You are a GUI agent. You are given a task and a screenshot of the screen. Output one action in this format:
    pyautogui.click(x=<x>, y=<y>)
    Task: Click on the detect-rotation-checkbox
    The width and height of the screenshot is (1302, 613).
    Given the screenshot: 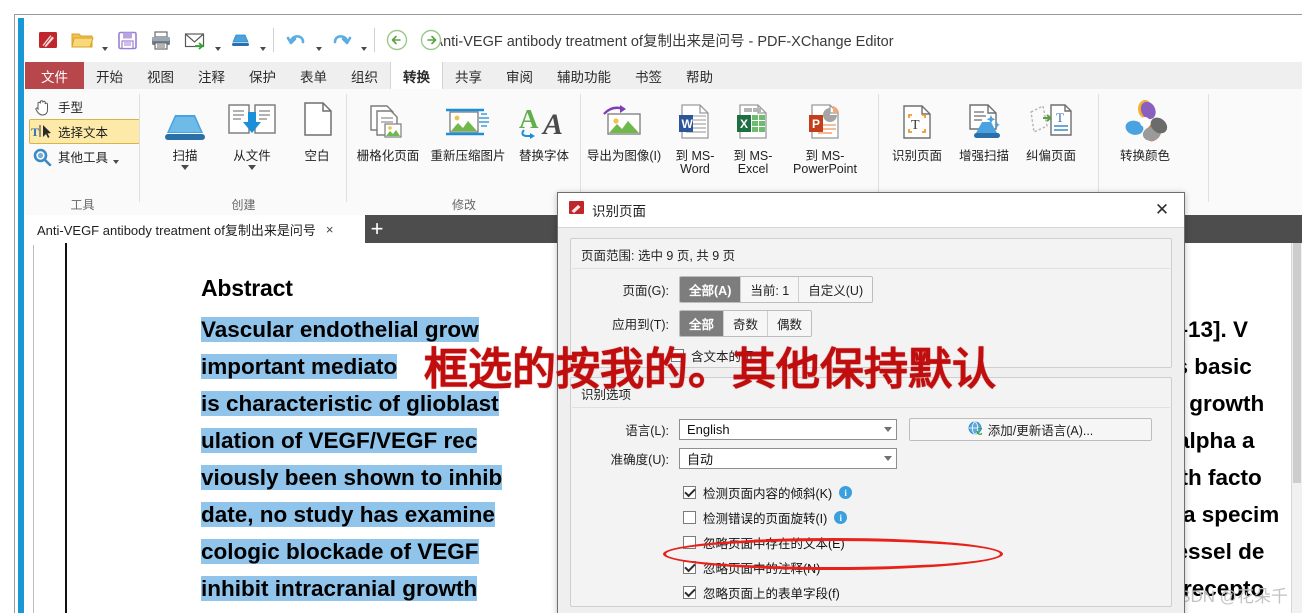 What is the action you would take?
    pyautogui.click(x=689, y=517)
    